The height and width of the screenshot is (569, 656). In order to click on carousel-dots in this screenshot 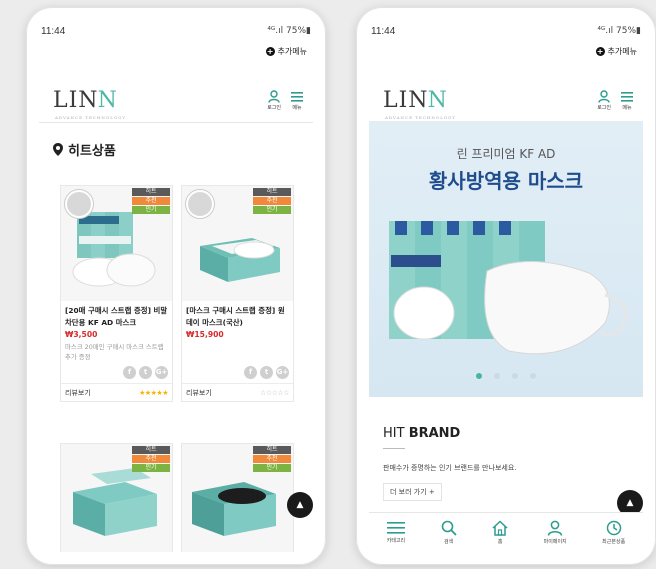, I will do `click(506, 376)`.